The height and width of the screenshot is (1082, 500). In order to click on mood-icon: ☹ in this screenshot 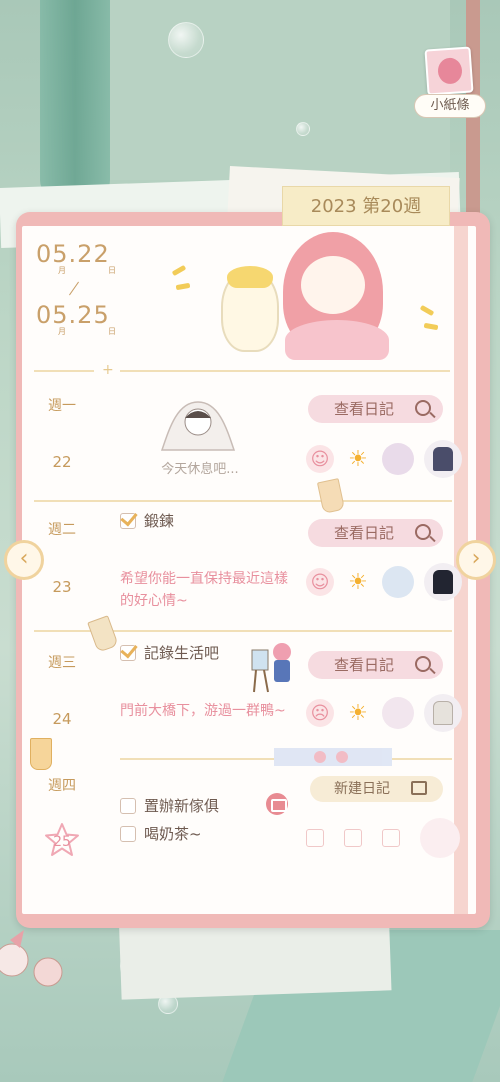, I will do `click(320, 713)`.